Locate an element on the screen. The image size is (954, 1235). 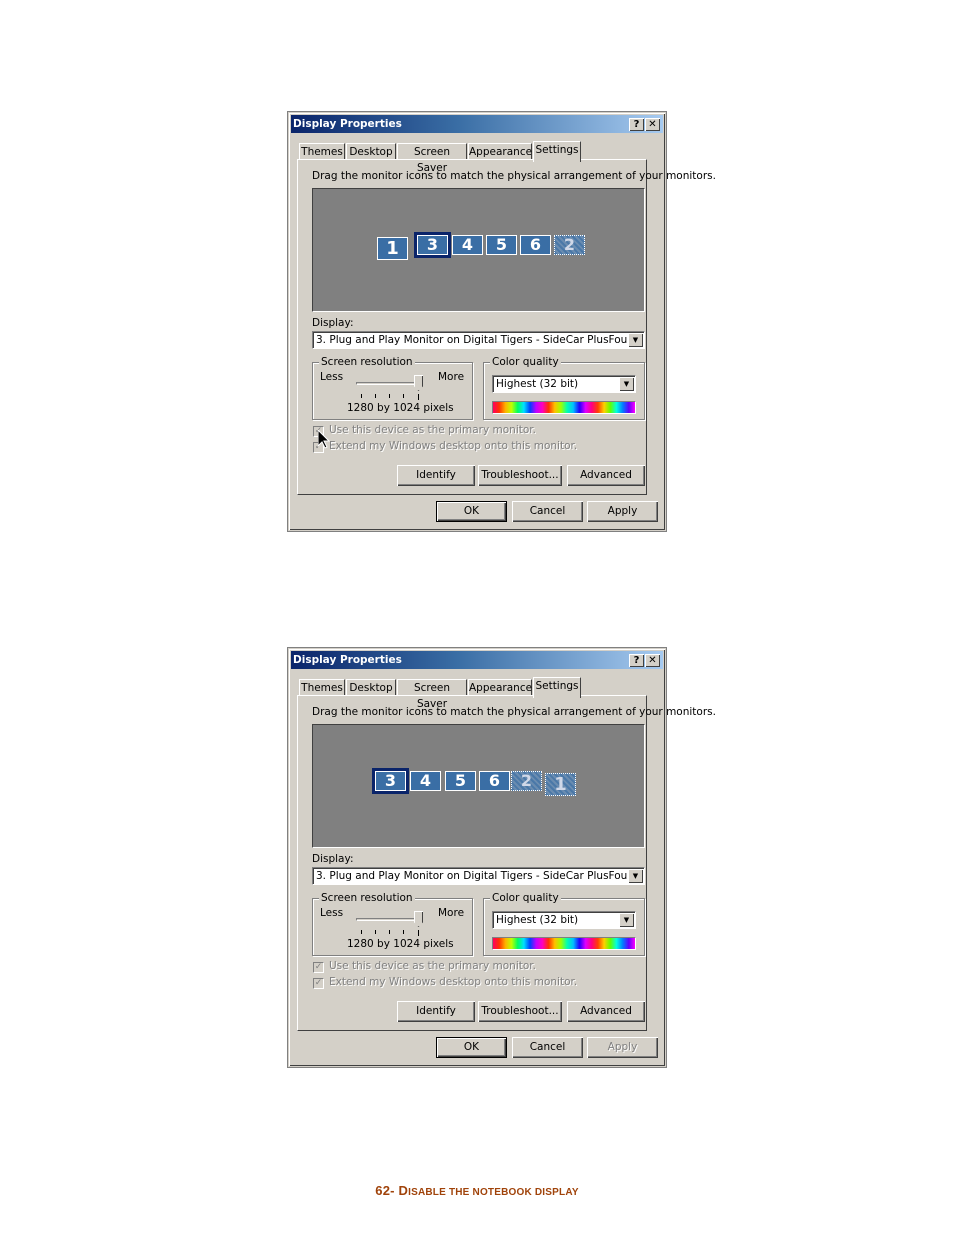
primary-monitor-checkbox: ✓ is located at coordinates (318, 967).